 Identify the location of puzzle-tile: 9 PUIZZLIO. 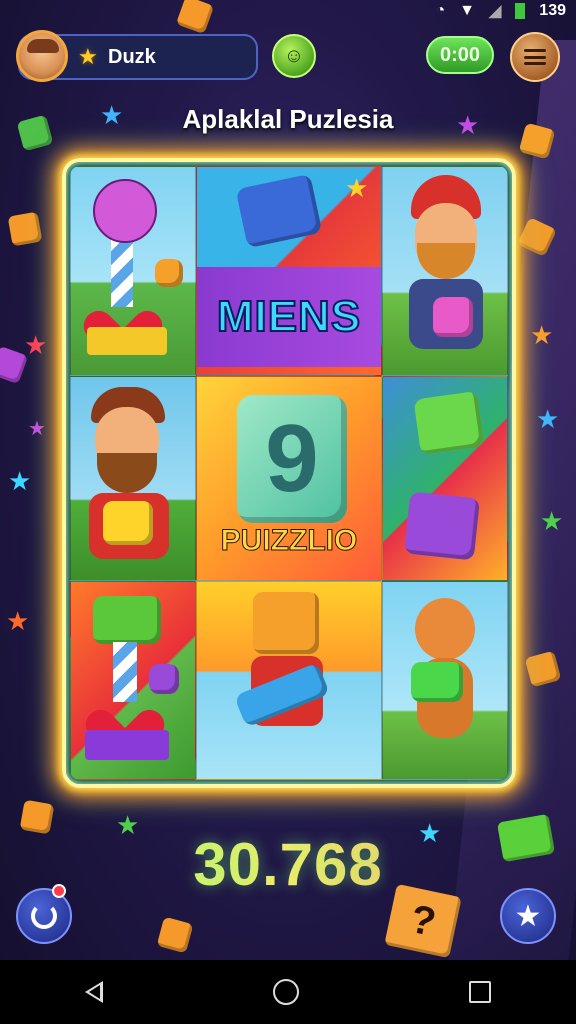
(289, 478).